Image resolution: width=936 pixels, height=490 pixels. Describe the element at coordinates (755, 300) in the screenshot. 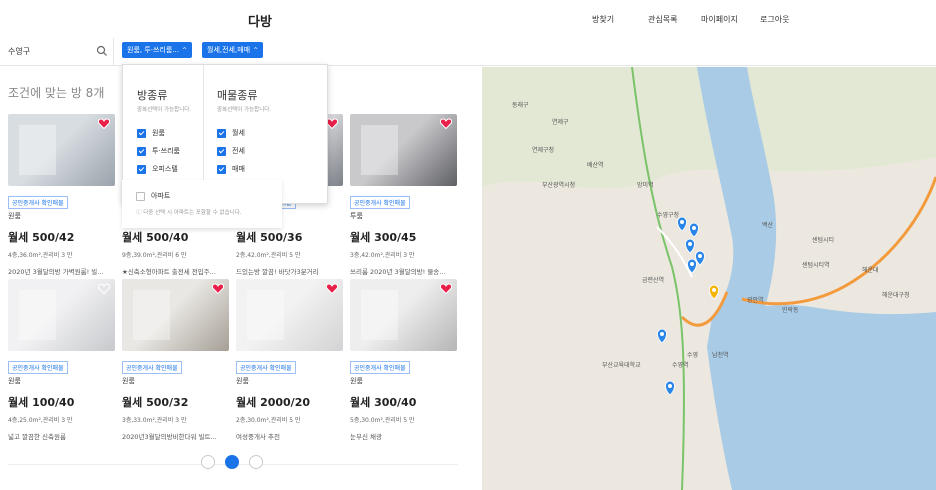

I see `map-label: 광안역` at that location.